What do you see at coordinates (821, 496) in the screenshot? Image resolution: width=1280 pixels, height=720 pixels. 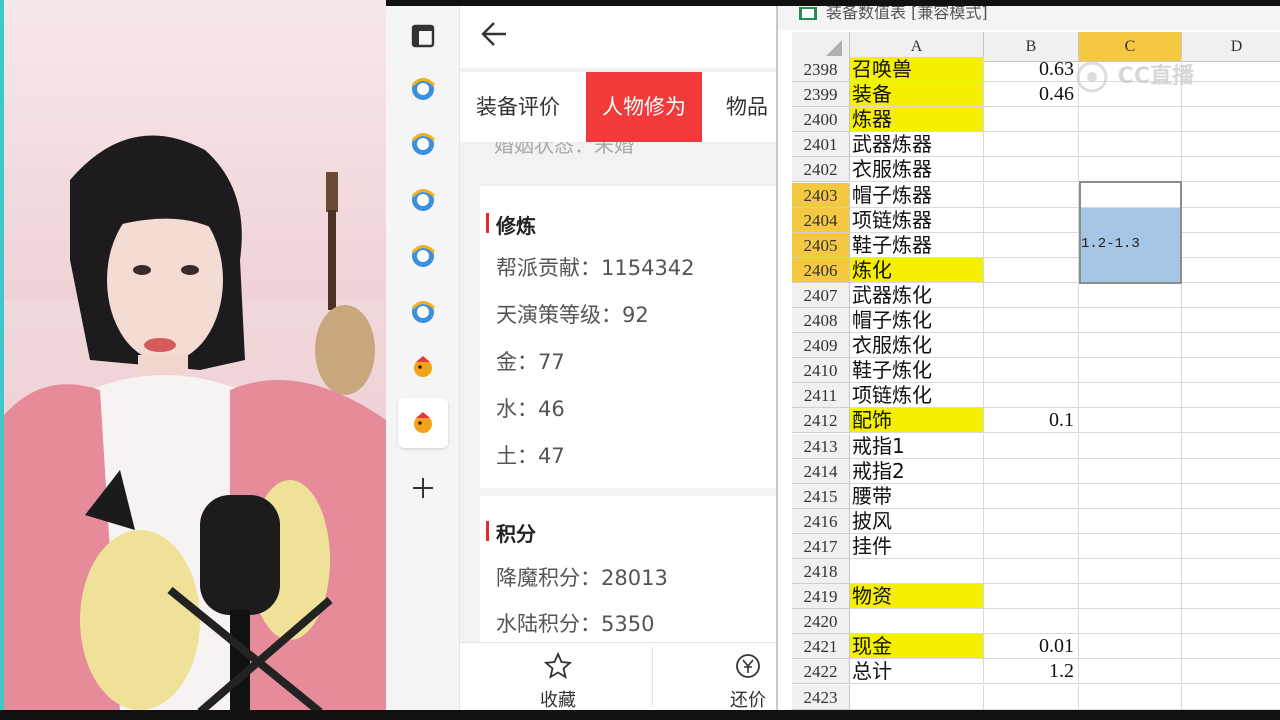 I see `row-header: 2415` at bounding box center [821, 496].